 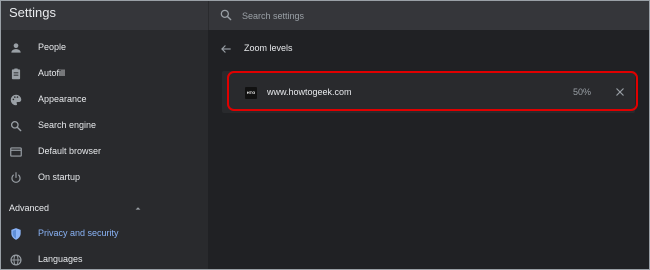 I want to click on sidebar-item-search-engine: Search engine, so click(x=104, y=126).